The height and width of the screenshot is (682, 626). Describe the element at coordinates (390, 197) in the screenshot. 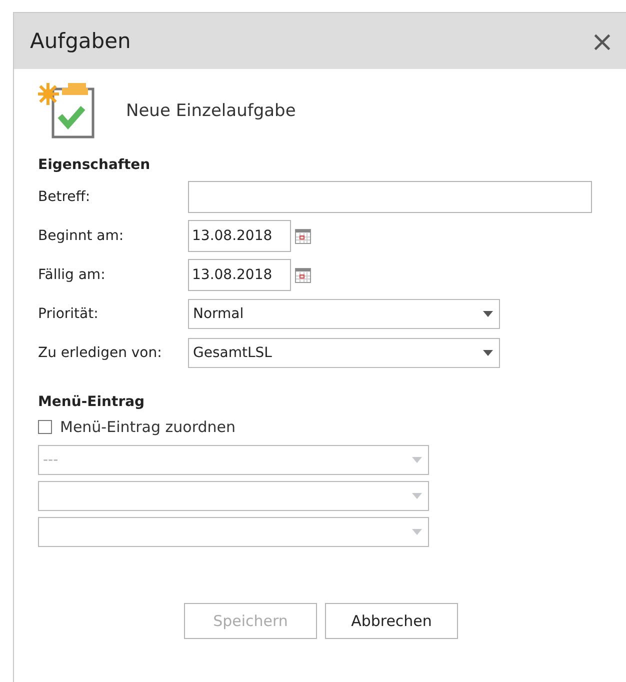

I see `subject-input` at that location.